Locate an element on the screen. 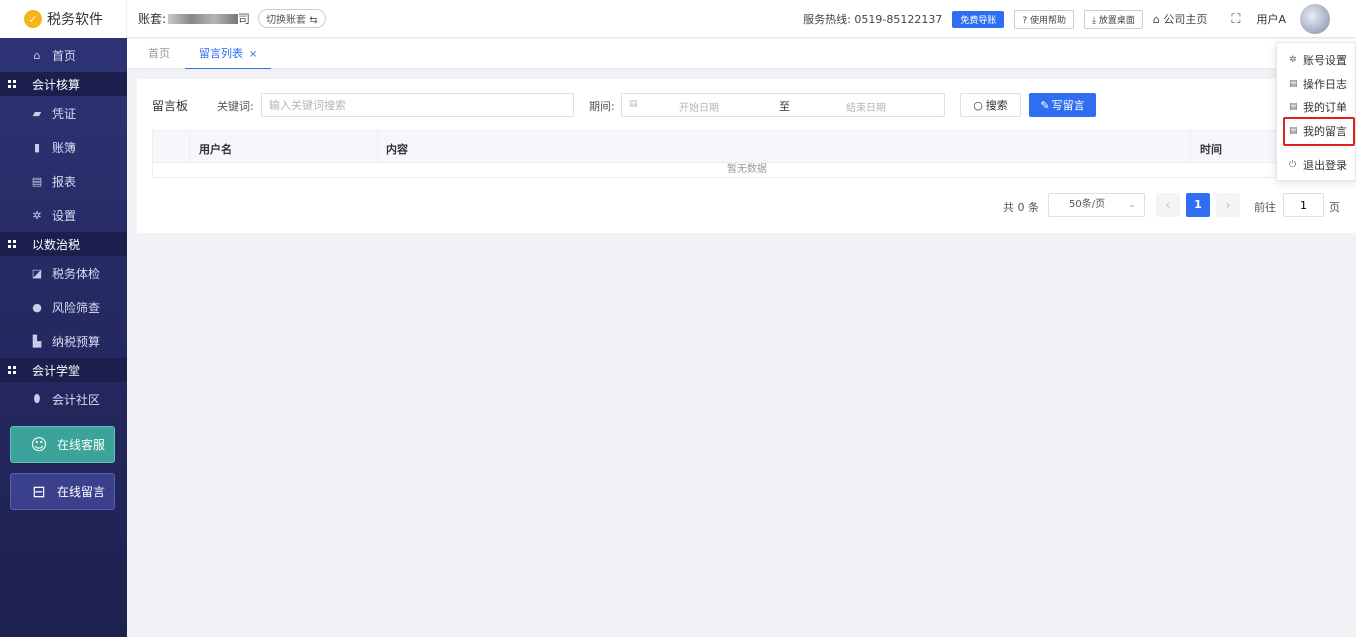 The height and width of the screenshot is (637, 1356). total-count: 共 0 条 is located at coordinates (1021, 207).